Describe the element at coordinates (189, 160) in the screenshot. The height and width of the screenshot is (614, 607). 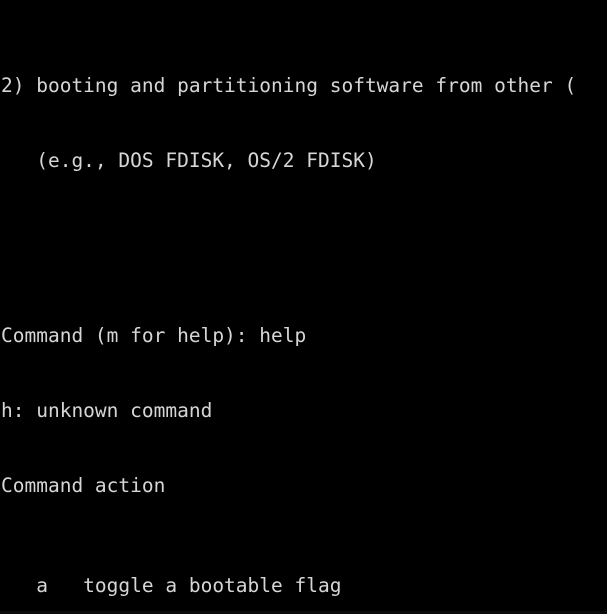
I see `output-line-warning-2: (e.g., DOS FDISK, OS/2 FDISK)` at that location.